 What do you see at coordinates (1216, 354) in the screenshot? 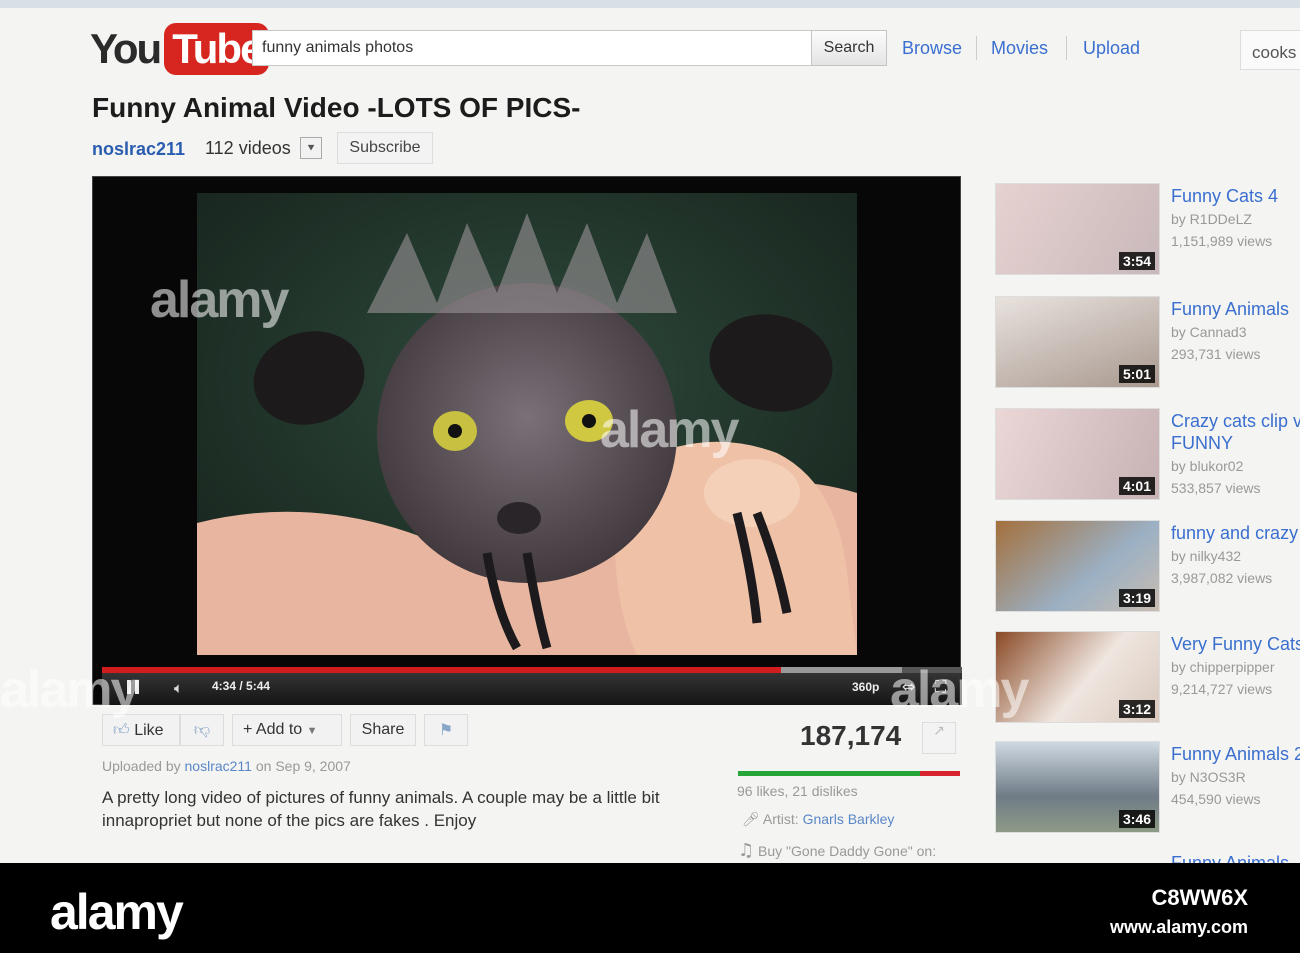
I see `related-views: 293,731 views` at bounding box center [1216, 354].